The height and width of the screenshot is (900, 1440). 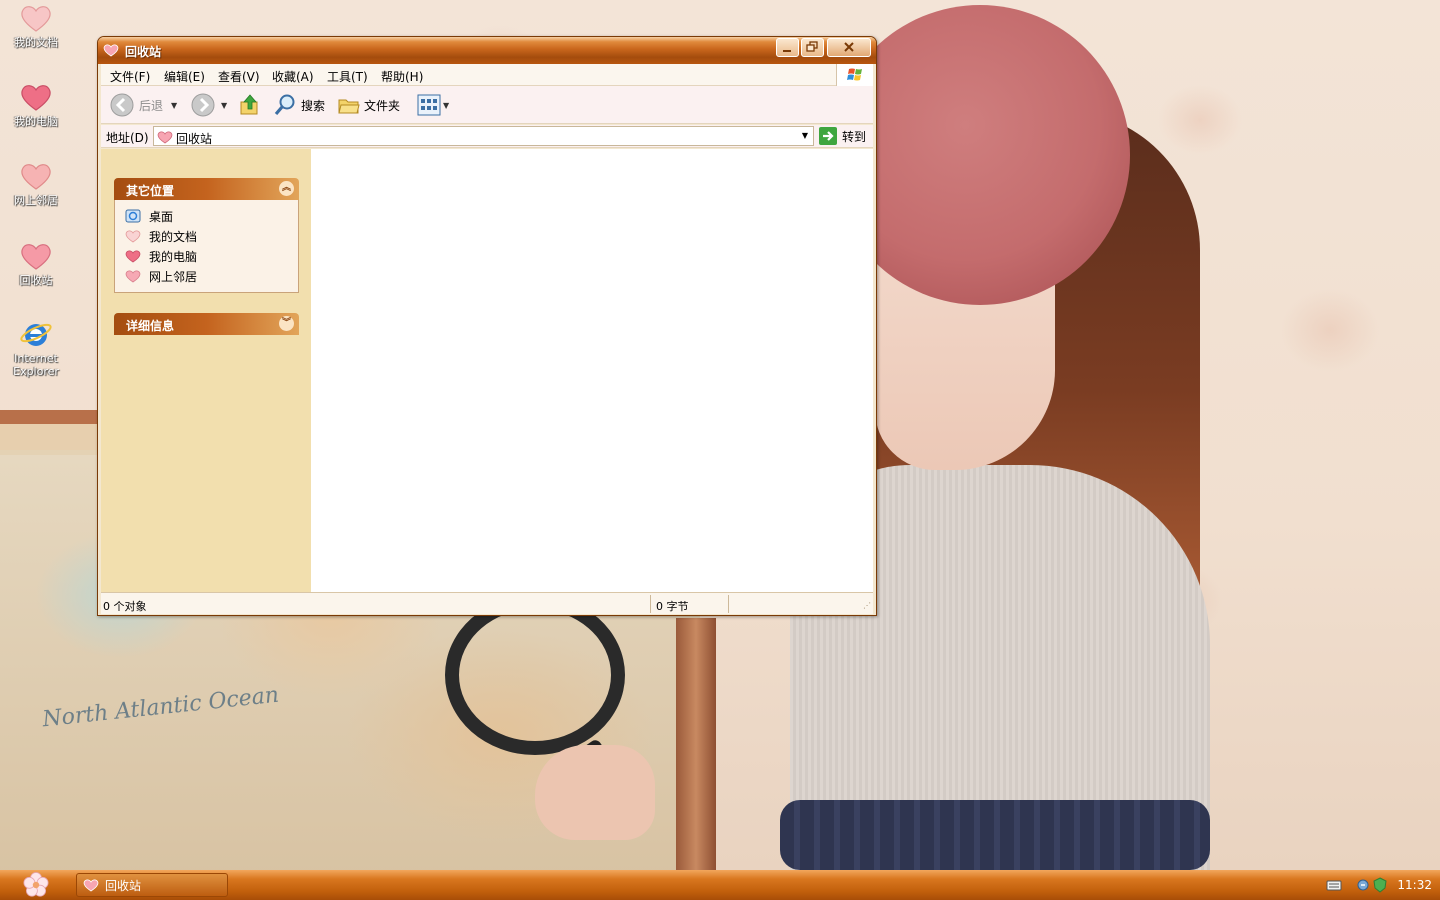 I want to click on minimize-icon, so click(x=787, y=51).